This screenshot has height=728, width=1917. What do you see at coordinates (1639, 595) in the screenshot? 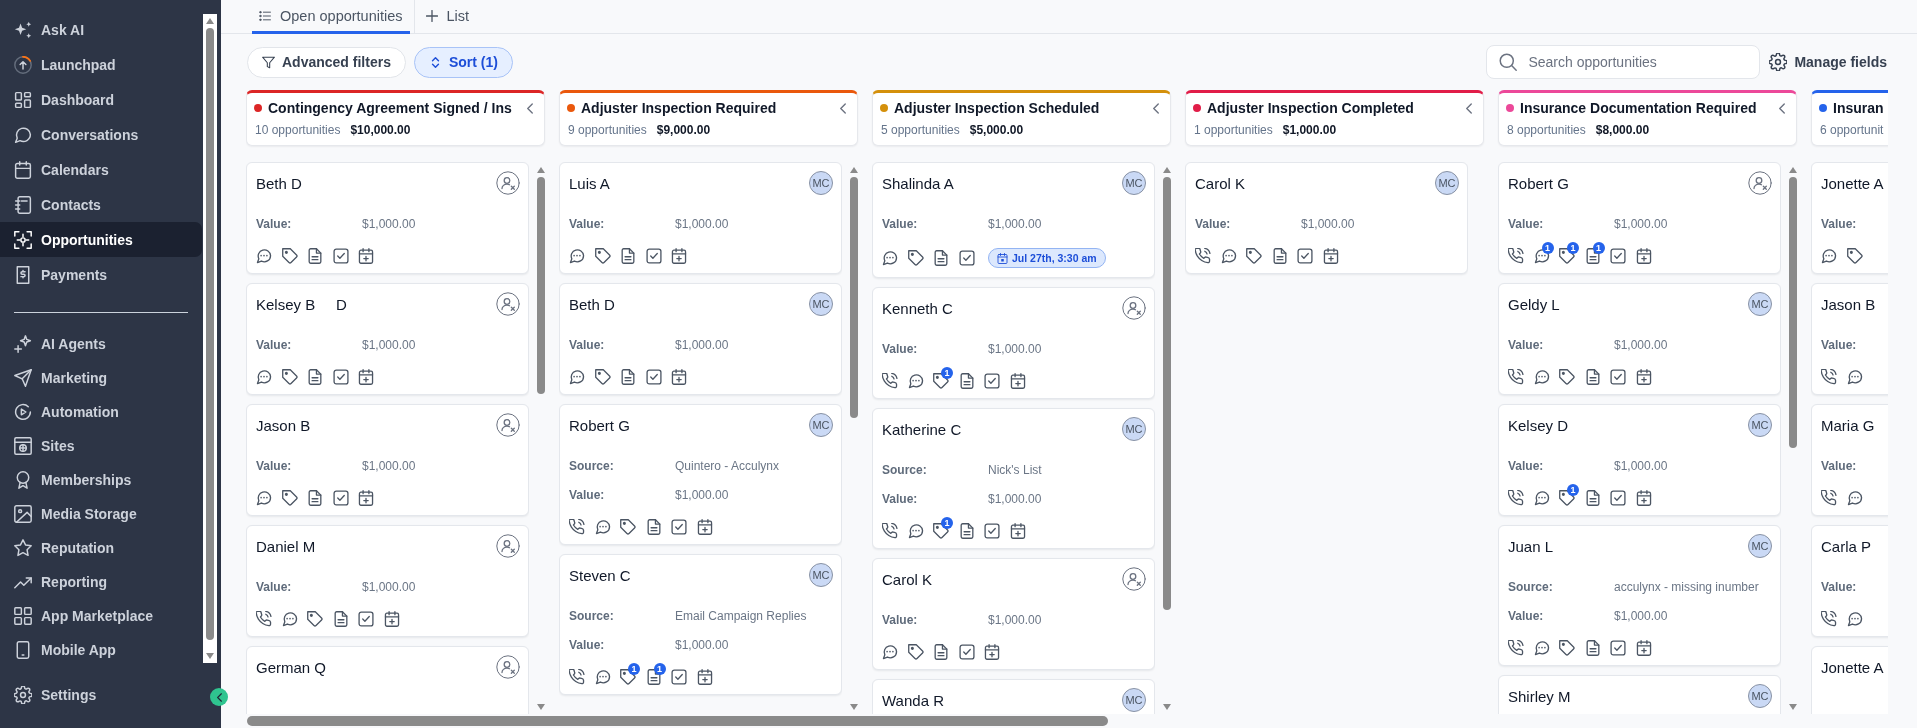
I see `opportunity-card: Juan L MC Source: acculynx - missing inumber Value: $1,000.00` at bounding box center [1639, 595].